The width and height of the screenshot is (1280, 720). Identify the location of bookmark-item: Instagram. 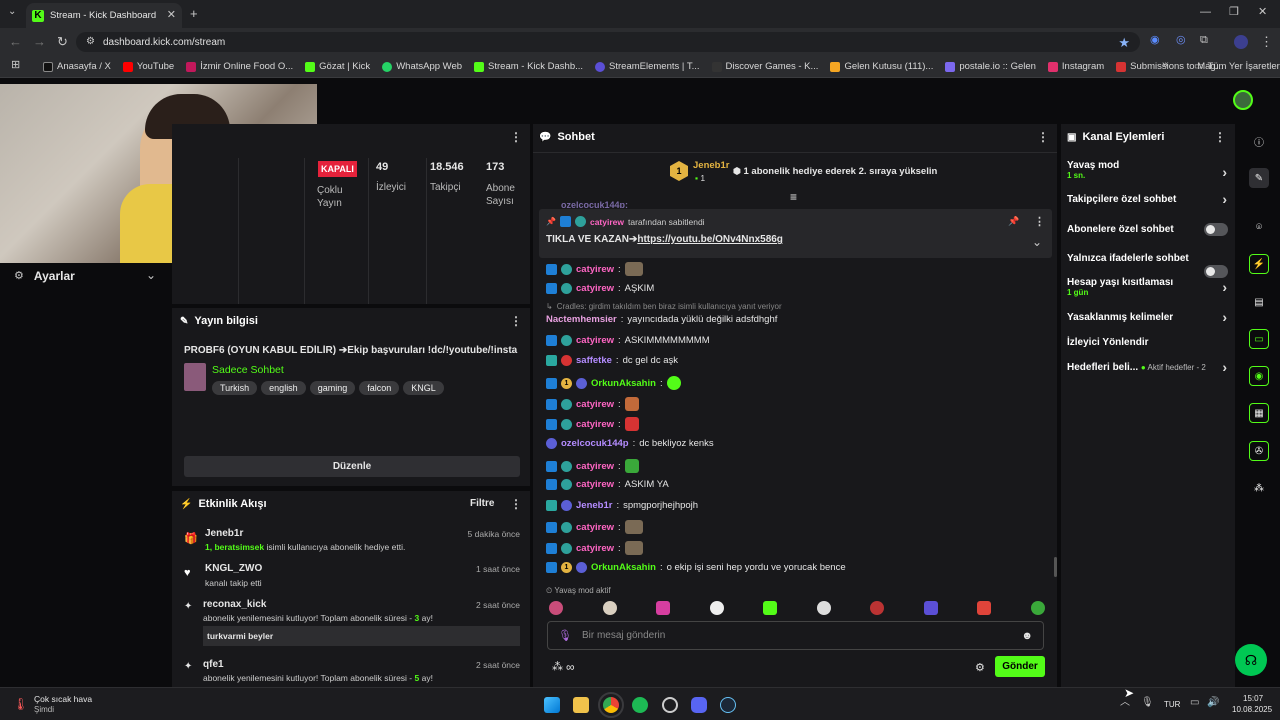
(1075, 66).